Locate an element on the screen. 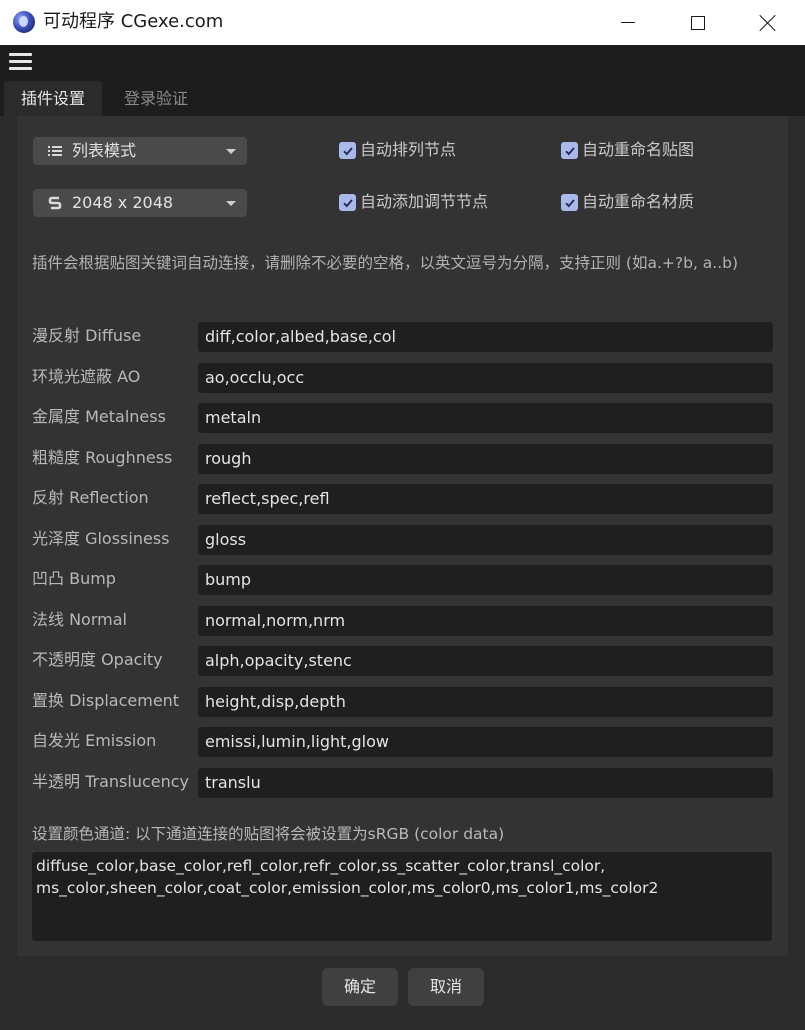 This screenshot has width=805, height=1030. translucency-label: 半透明 Translucency is located at coordinates (111, 781).